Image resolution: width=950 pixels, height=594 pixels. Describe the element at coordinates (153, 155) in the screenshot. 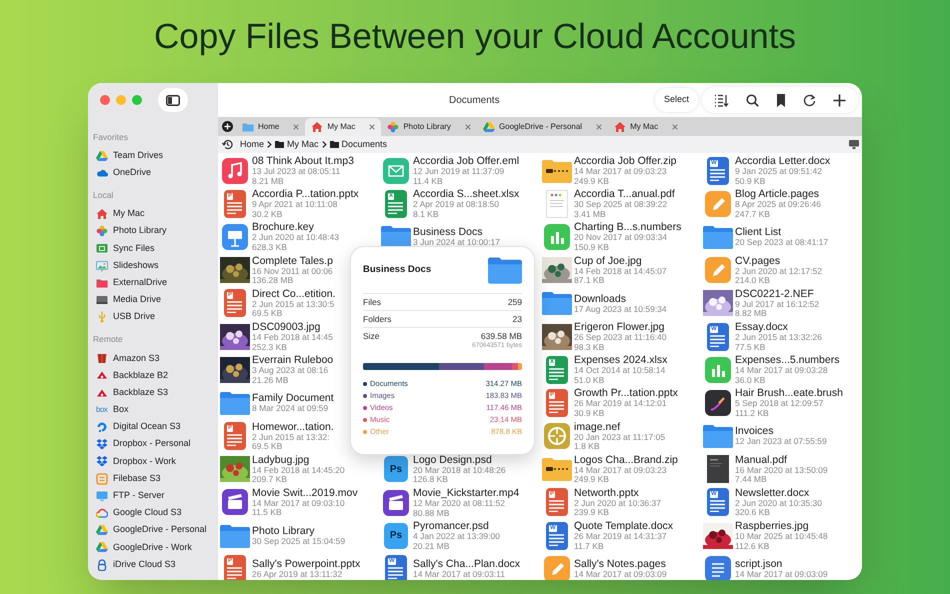

I see `sidebar-item: Team Drives` at that location.